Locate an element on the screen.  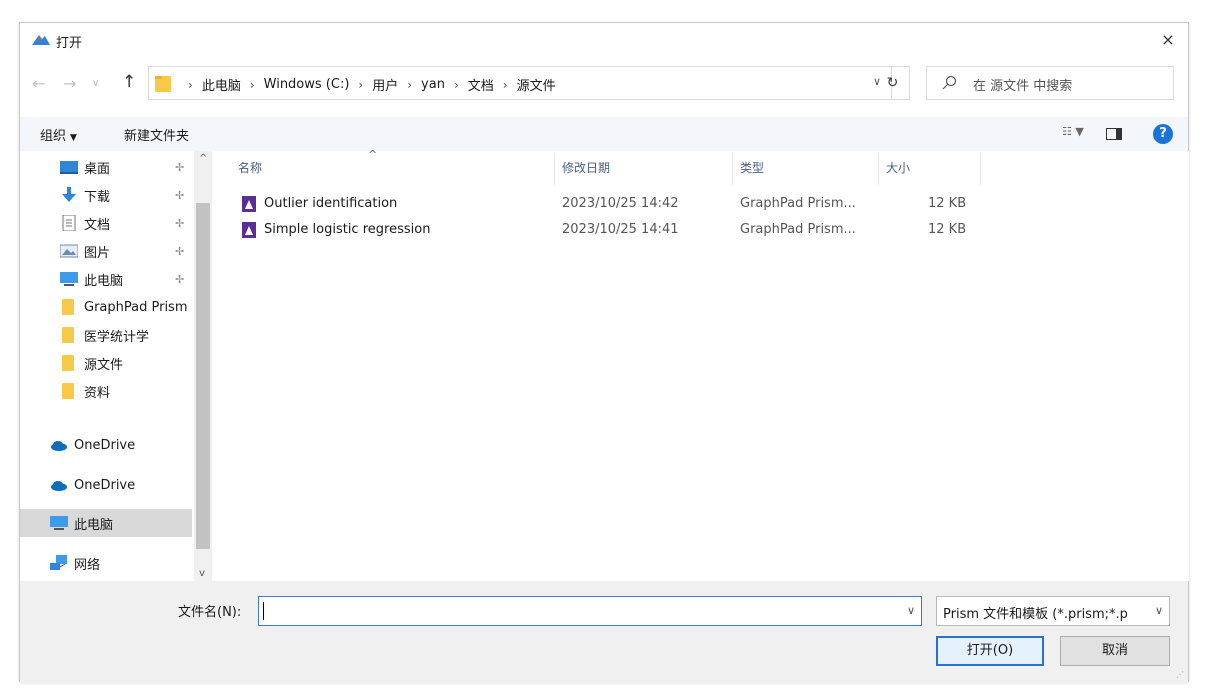
sidebar-item-label: OneDrive is located at coordinates (105, 445).